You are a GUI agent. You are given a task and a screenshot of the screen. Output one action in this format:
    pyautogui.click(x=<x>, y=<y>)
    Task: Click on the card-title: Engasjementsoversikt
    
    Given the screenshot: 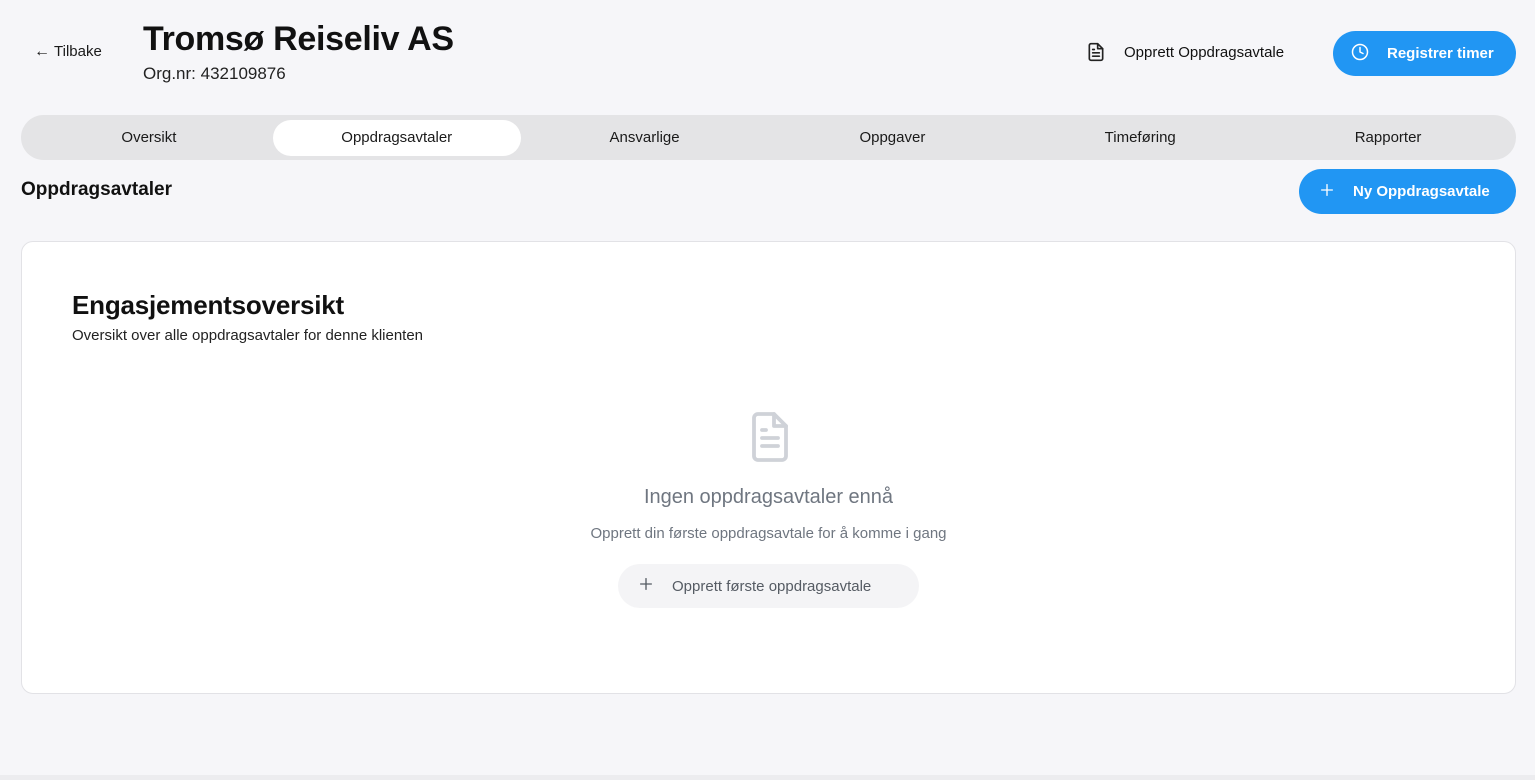 What is the action you would take?
    pyautogui.click(x=208, y=305)
    